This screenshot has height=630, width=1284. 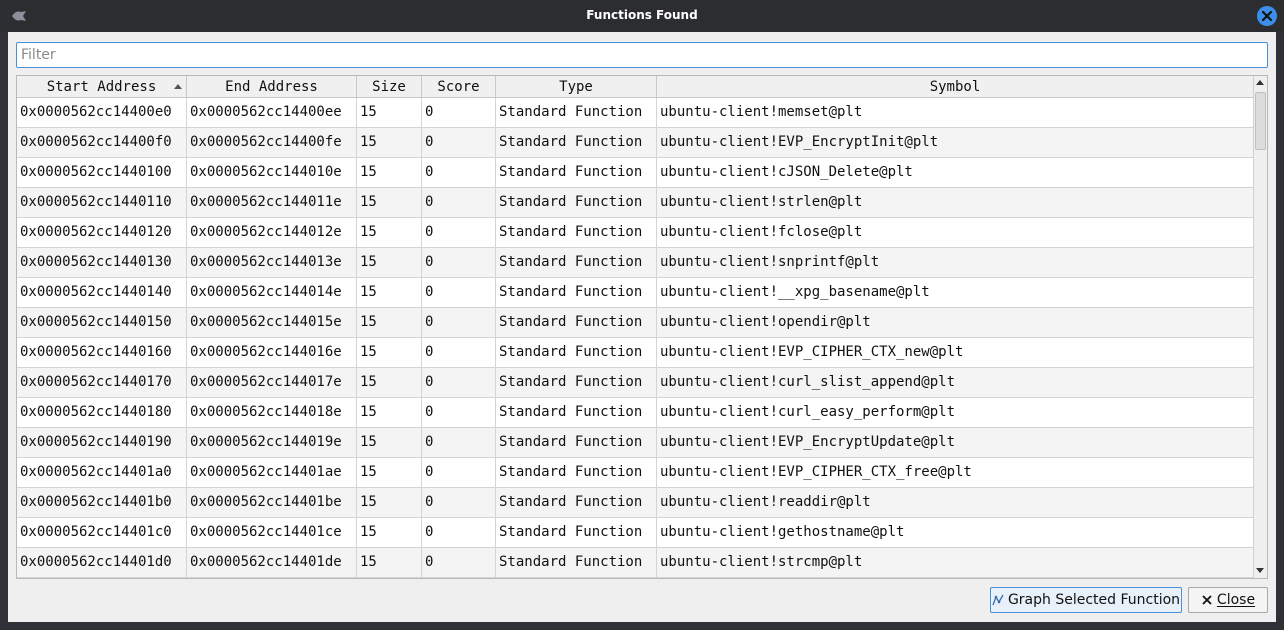 What do you see at coordinates (102, 323) in the screenshot?
I see `start-address-cell: 0x0000562cc1440150` at bounding box center [102, 323].